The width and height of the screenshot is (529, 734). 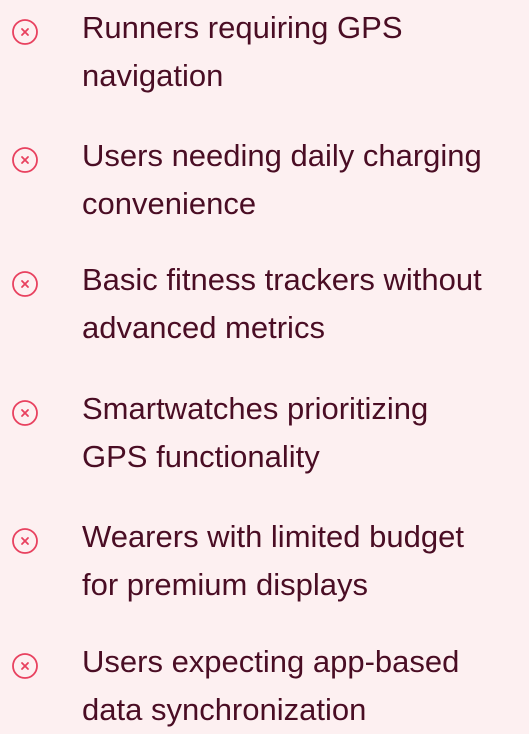 What do you see at coordinates (282, 279) in the screenshot?
I see `list-item-line-1: Basic fitness trackers without` at bounding box center [282, 279].